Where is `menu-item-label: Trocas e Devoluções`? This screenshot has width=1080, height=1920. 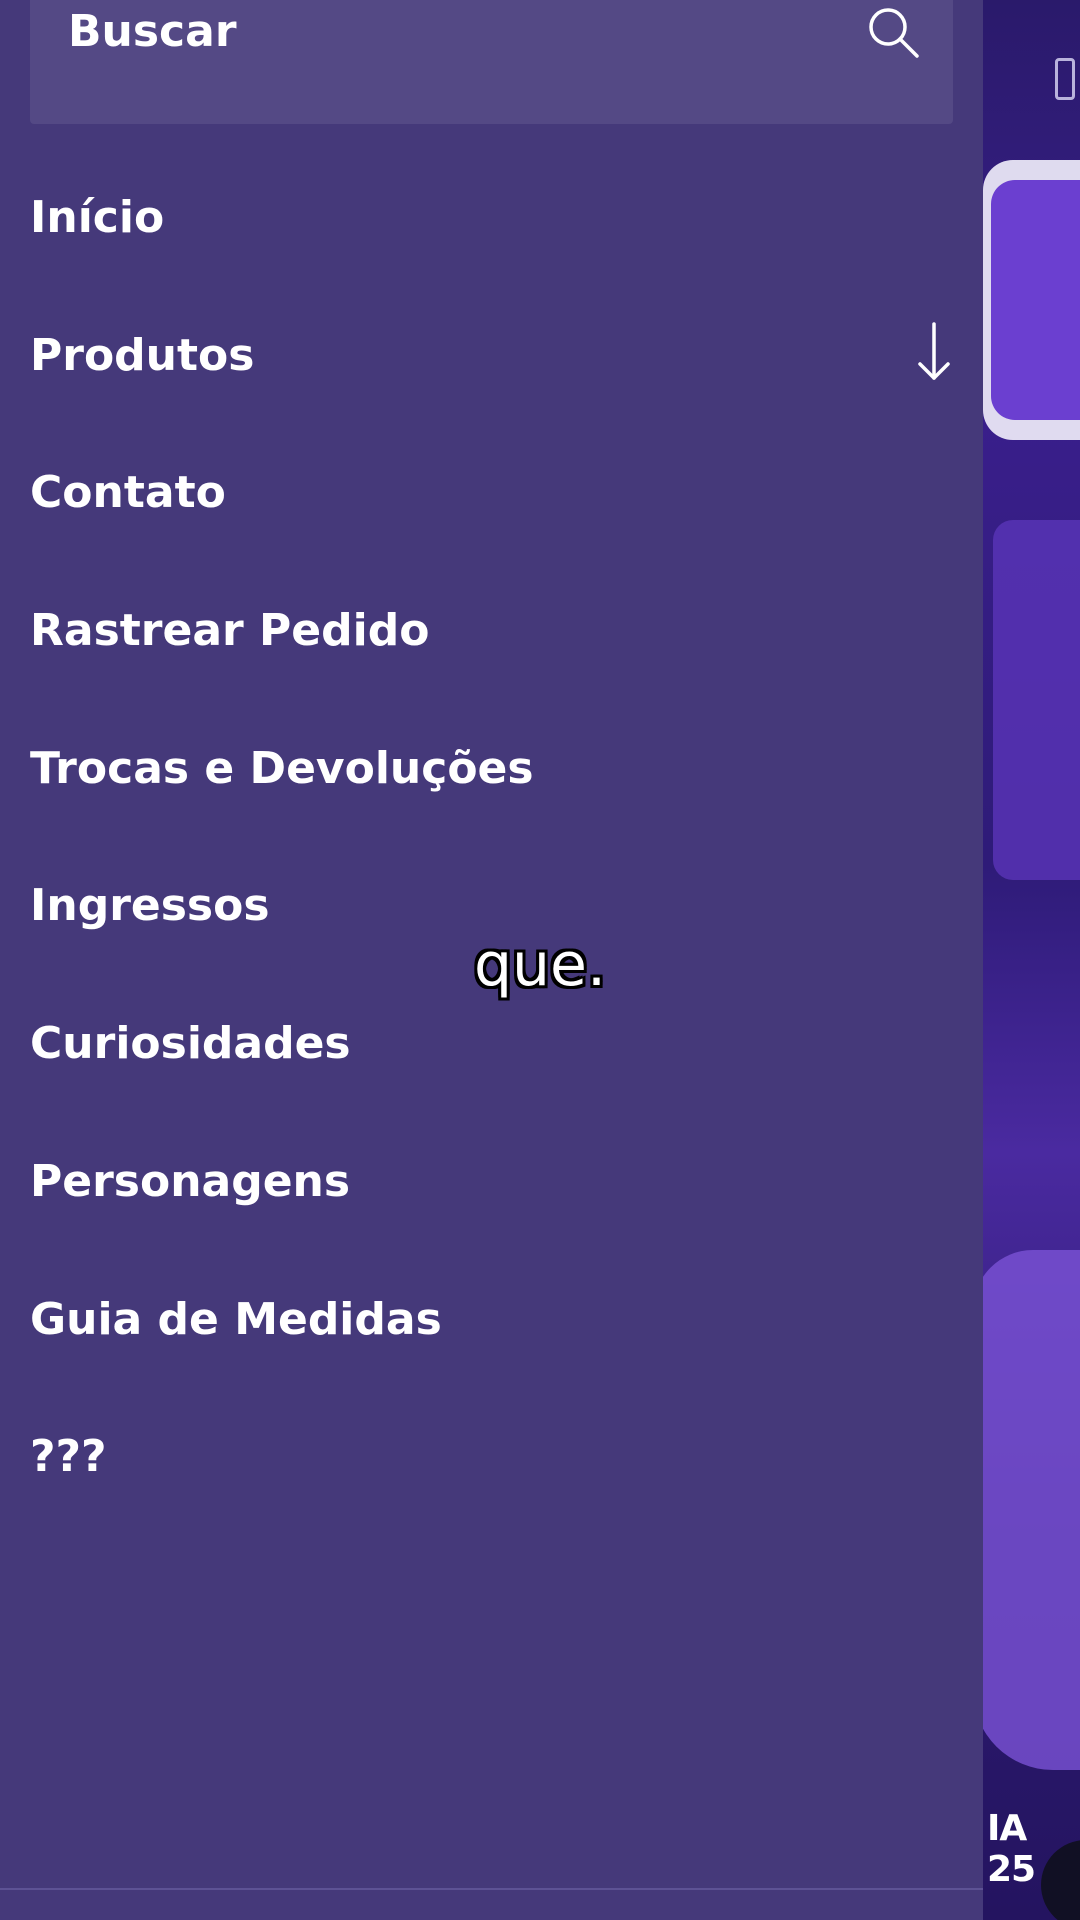 menu-item-label: Trocas e Devoluções is located at coordinates (282, 768).